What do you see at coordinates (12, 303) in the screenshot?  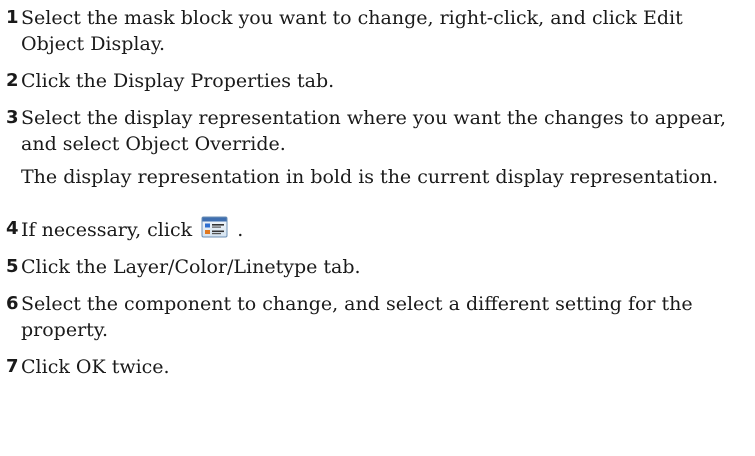 I see `step-number: 6` at bounding box center [12, 303].